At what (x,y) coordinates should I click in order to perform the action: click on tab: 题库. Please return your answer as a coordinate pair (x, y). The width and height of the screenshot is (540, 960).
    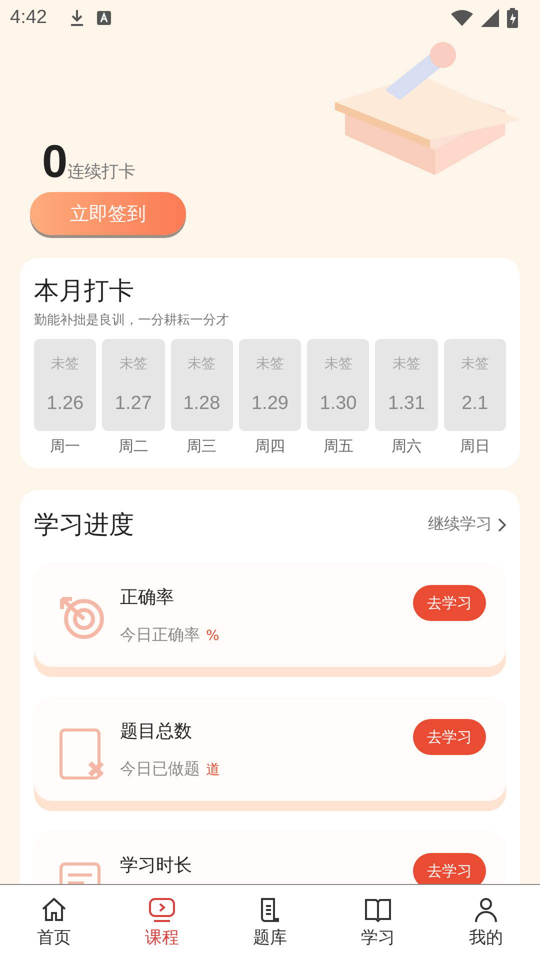
    Looking at the image, I should click on (270, 922).